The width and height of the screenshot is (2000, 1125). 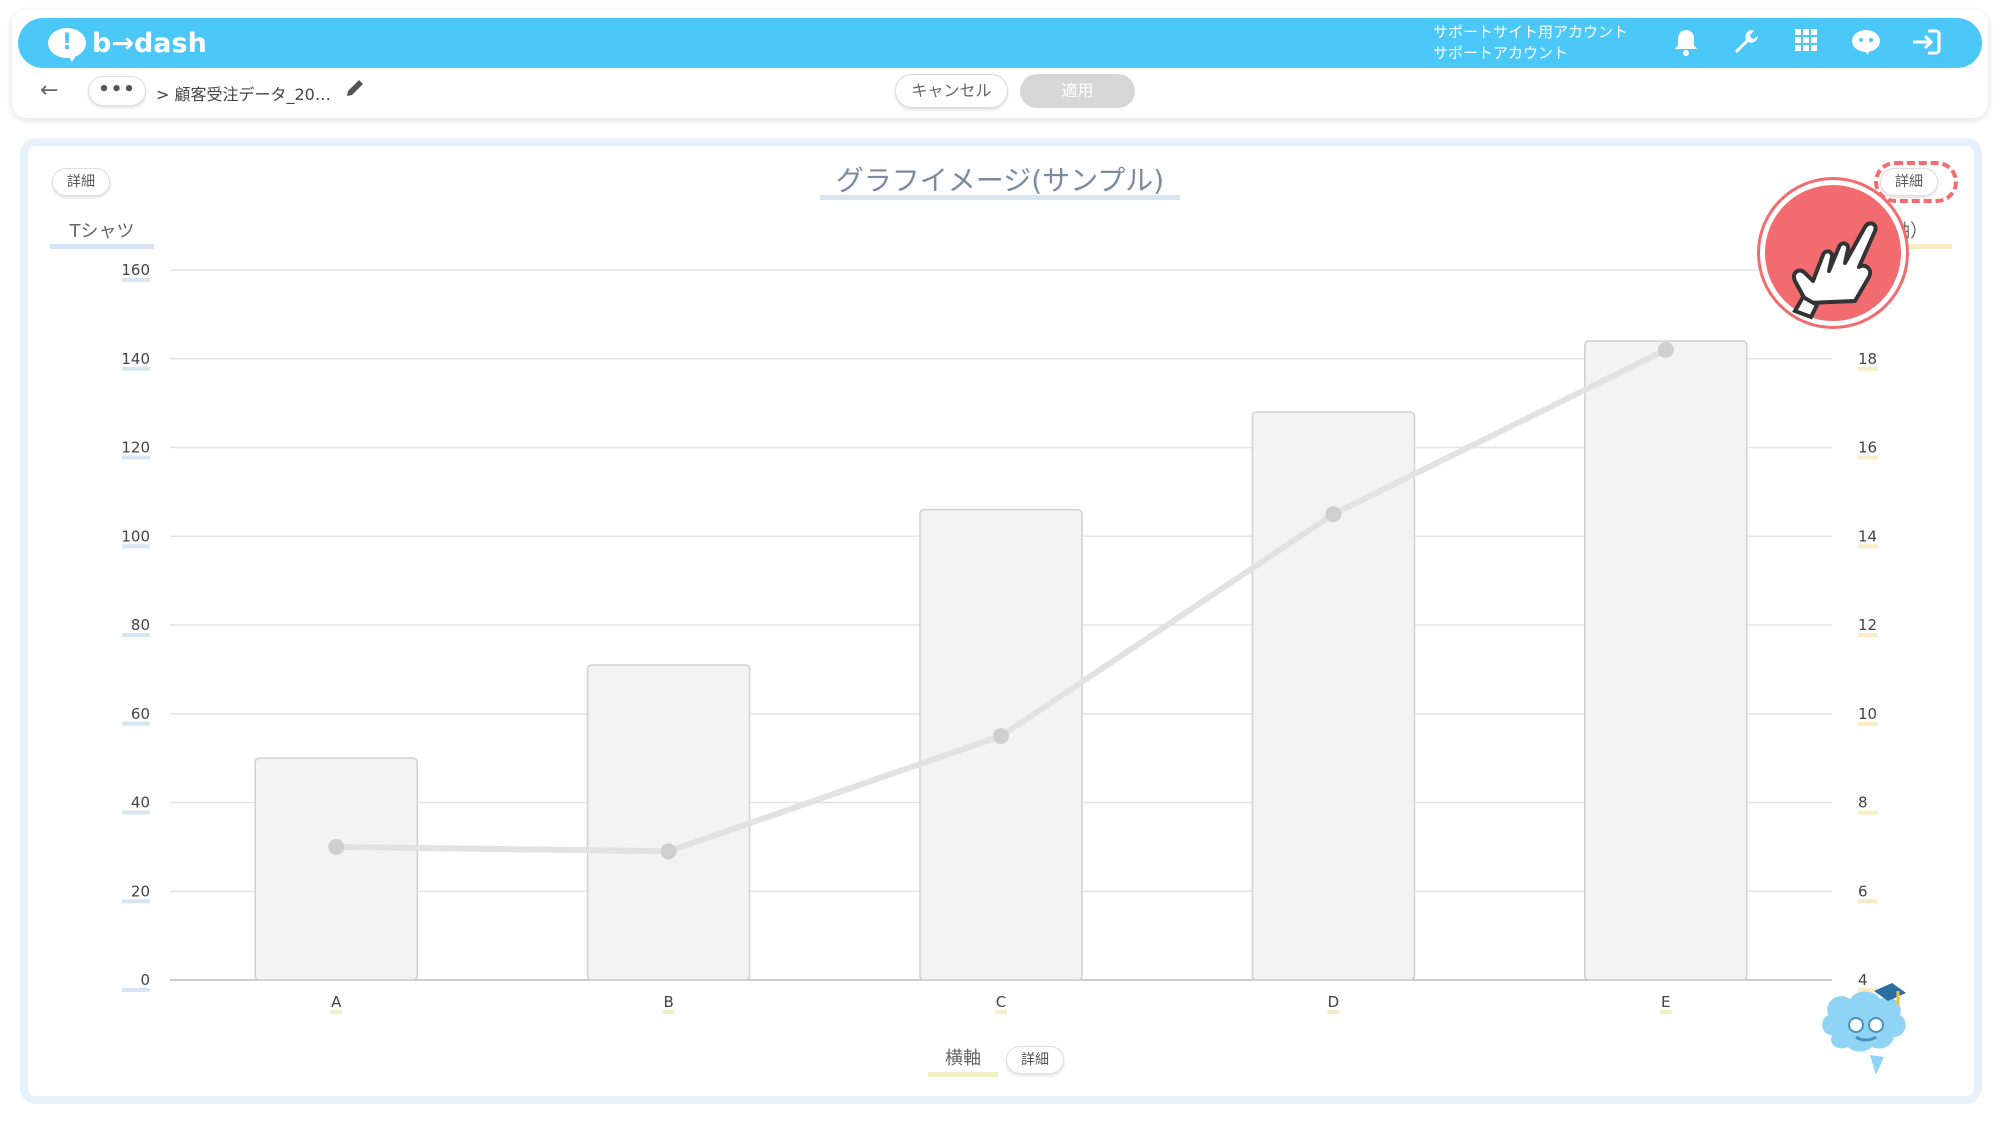 What do you see at coordinates (1867, 1030) in the screenshot?
I see `mascot-helper-icon` at bounding box center [1867, 1030].